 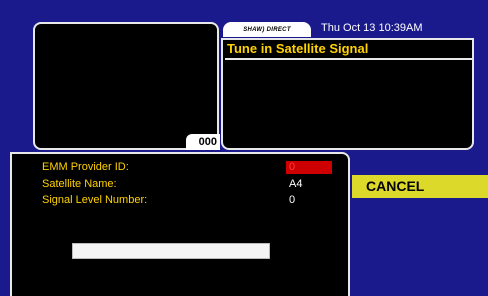 I want to click on signal-level-label: Signal Level Number:, so click(x=95, y=200).